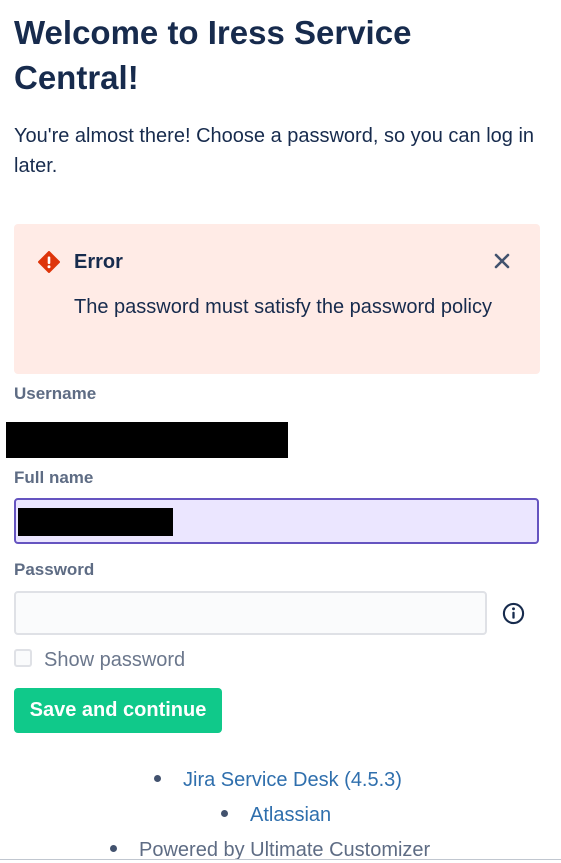 The height and width of the screenshot is (863, 561). Describe the element at coordinates (280, 859) in the screenshot. I see `divider` at that location.